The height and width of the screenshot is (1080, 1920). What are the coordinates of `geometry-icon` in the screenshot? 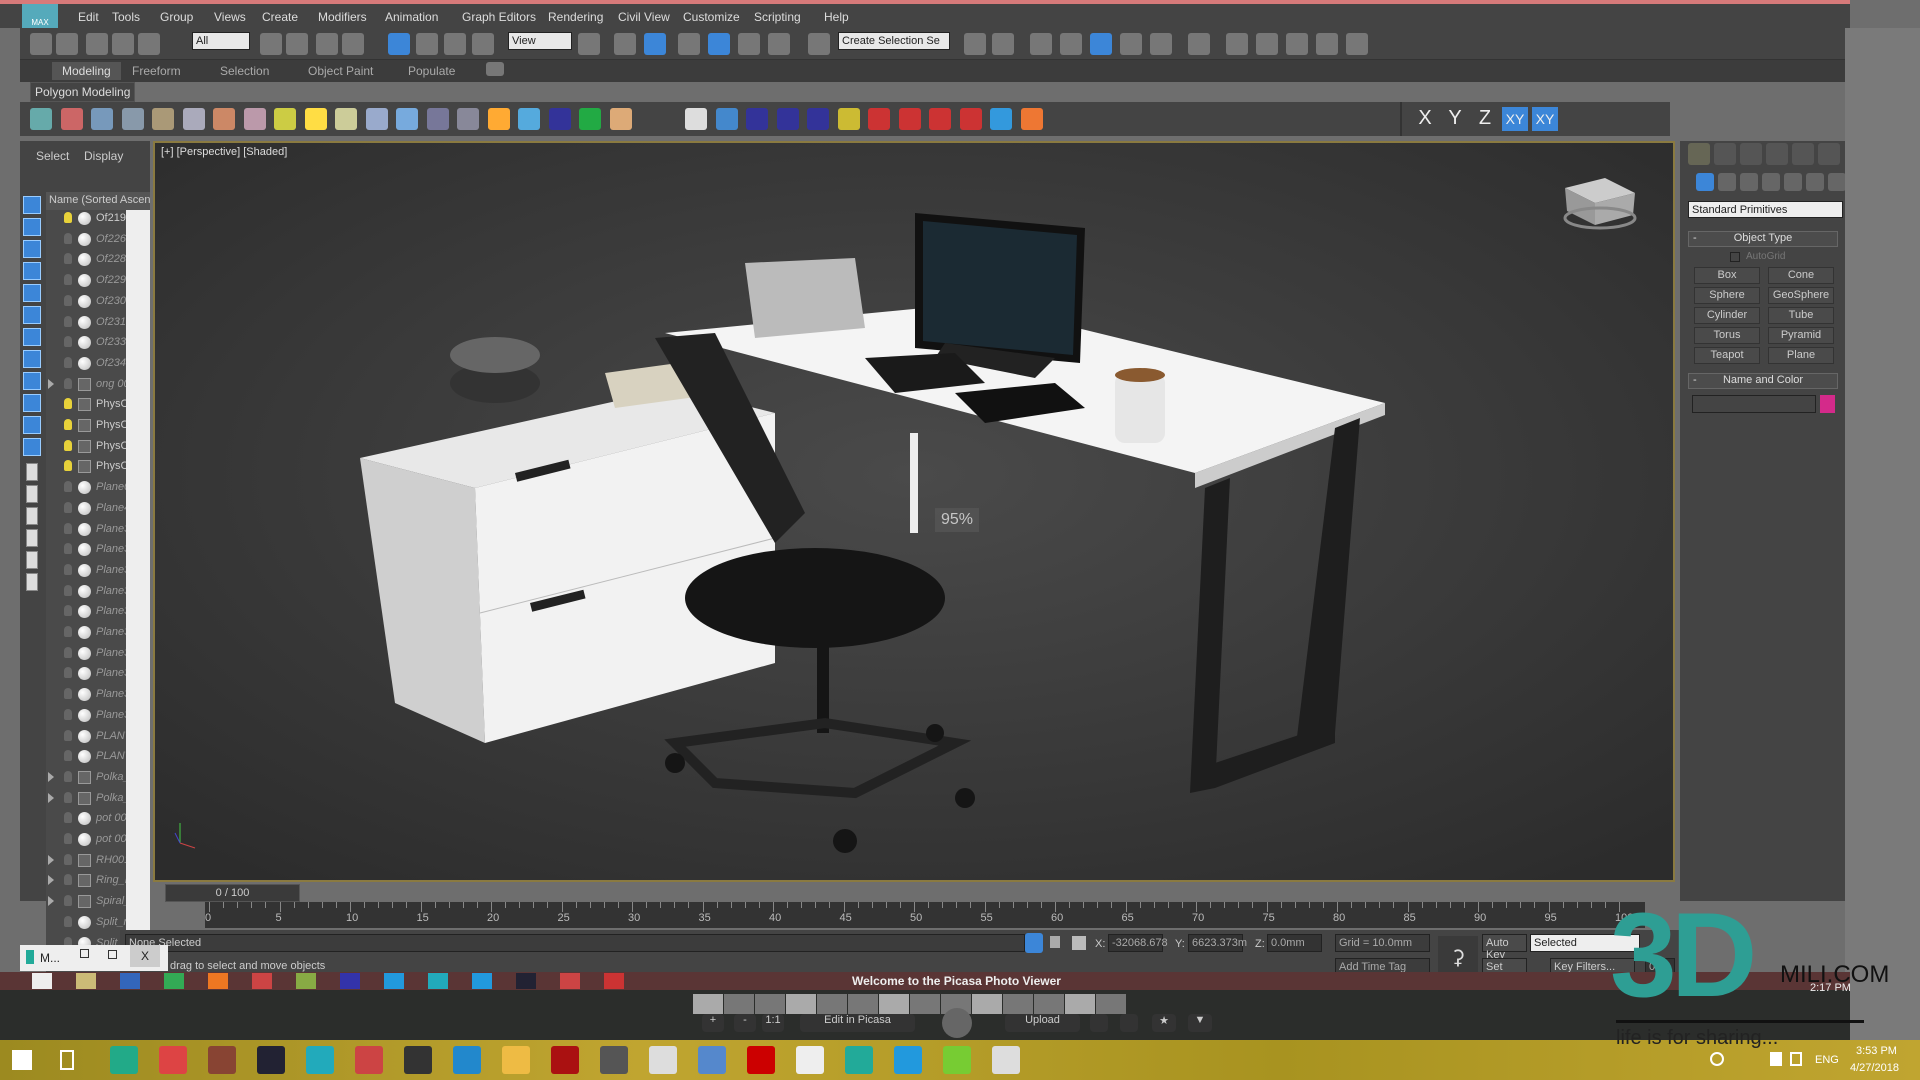 It's located at (1705, 182).